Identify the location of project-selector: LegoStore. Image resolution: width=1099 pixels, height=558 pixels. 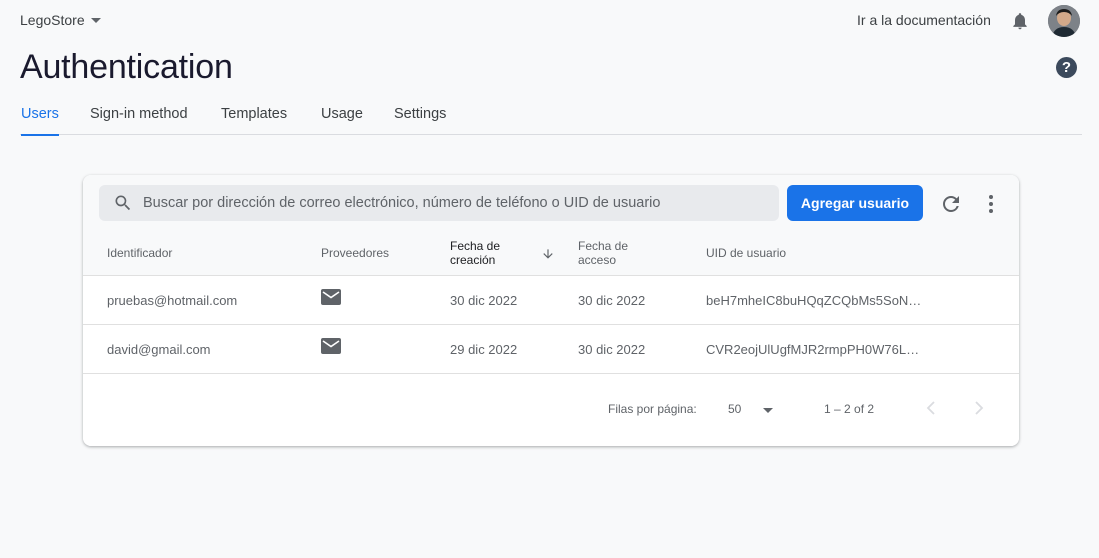
(60, 20).